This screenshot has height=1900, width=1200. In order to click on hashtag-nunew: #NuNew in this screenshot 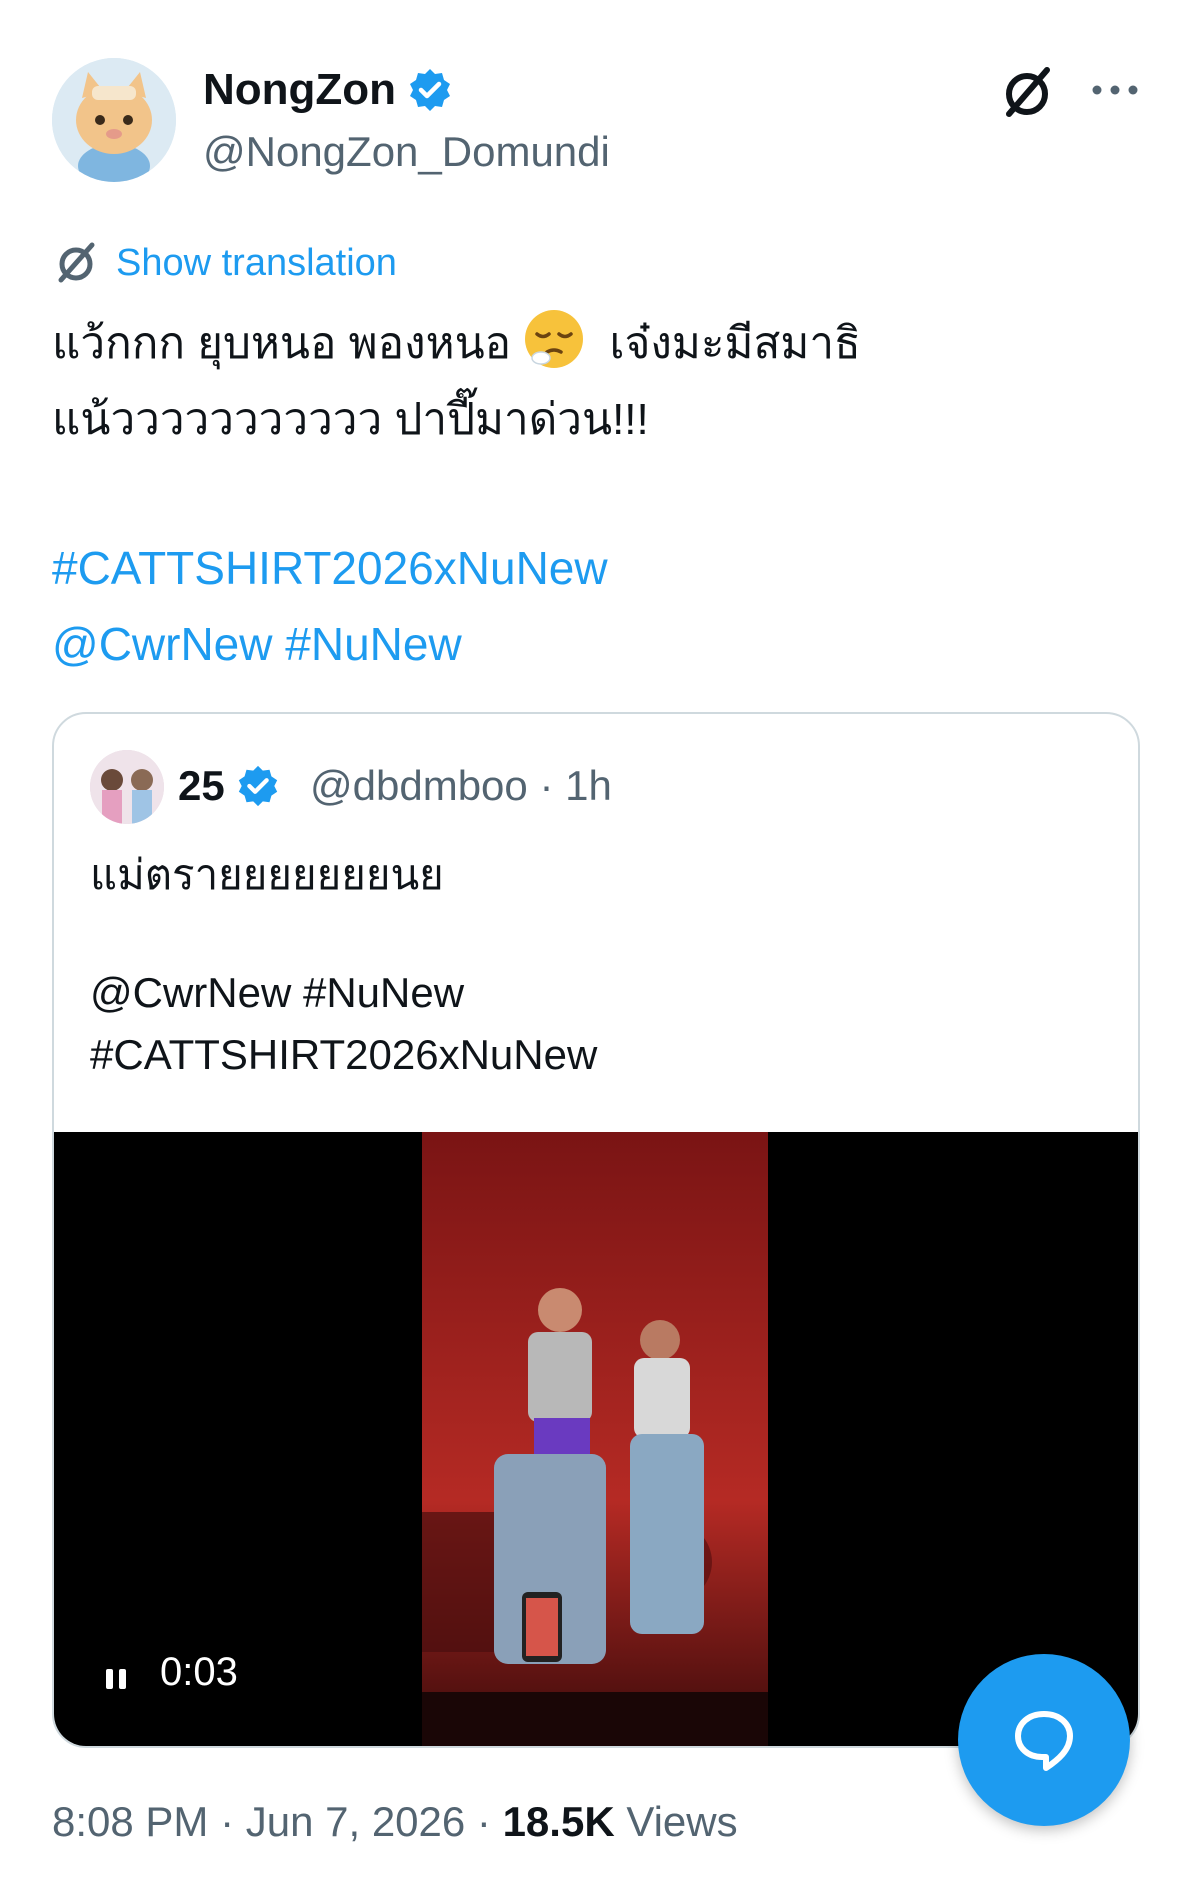, I will do `click(373, 644)`.